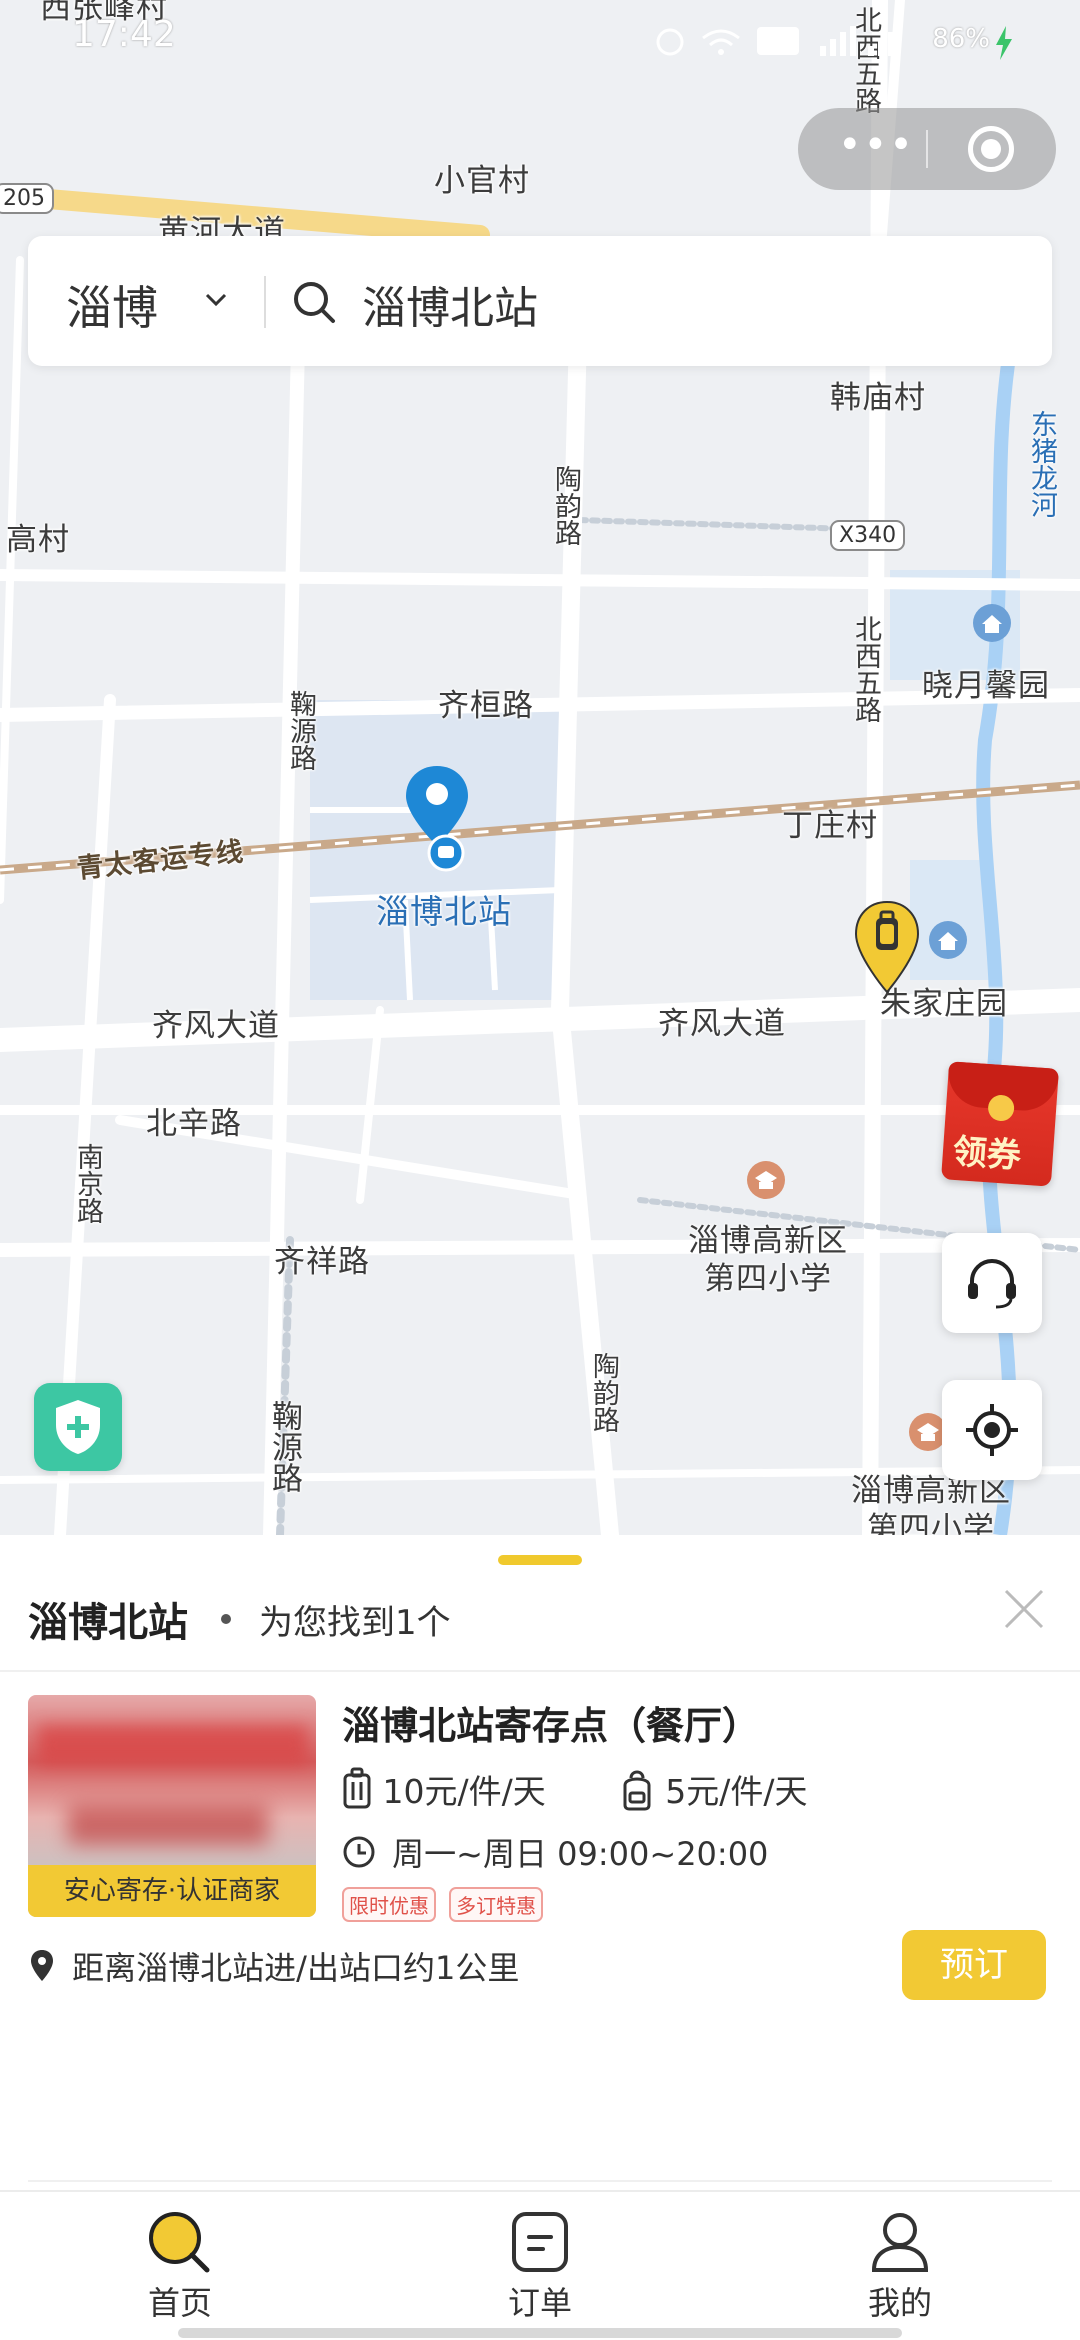 The image size is (1080, 2340). I want to click on map-label-school-2: 淄博高新区第四小学, so click(931, 1504).